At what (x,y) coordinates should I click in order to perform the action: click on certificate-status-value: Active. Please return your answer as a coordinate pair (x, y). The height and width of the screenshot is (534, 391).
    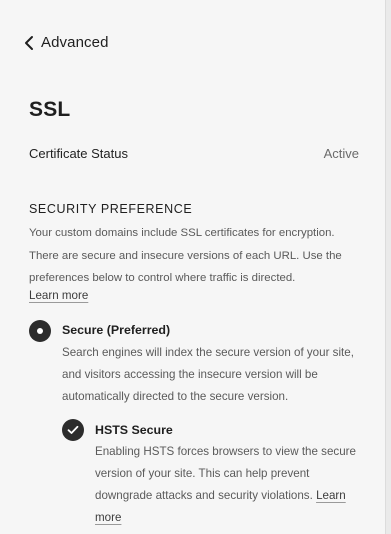
    Looking at the image, I should click on (341, 153).